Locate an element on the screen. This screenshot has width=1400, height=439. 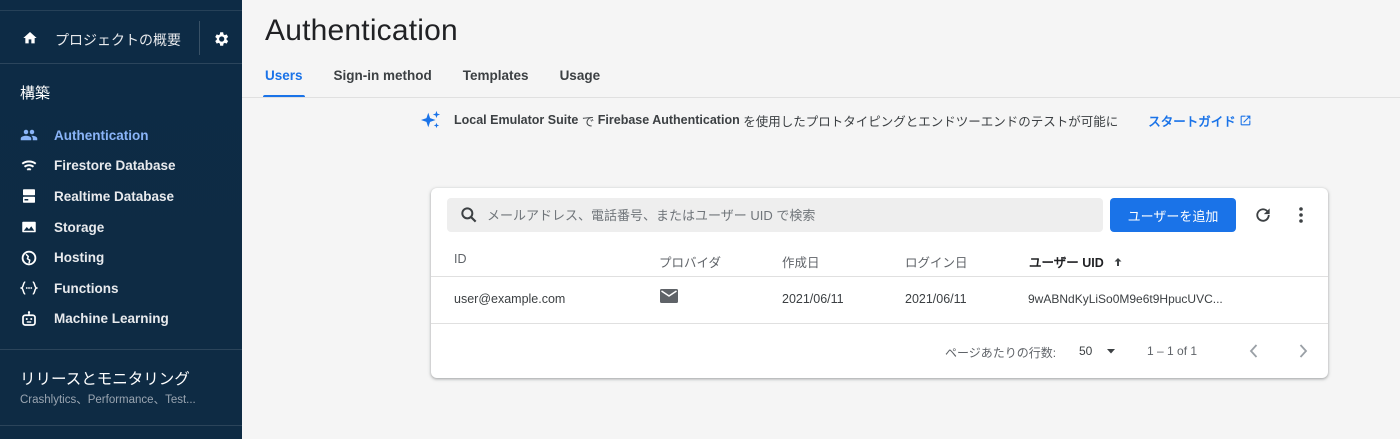
sidebar-project-bar: プロジェクトの概要 is located at coordinates (121, 37).